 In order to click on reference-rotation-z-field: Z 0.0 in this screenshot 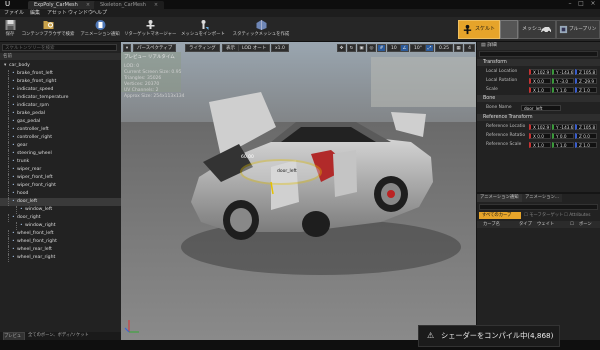, I will do `click(586, 136)`.